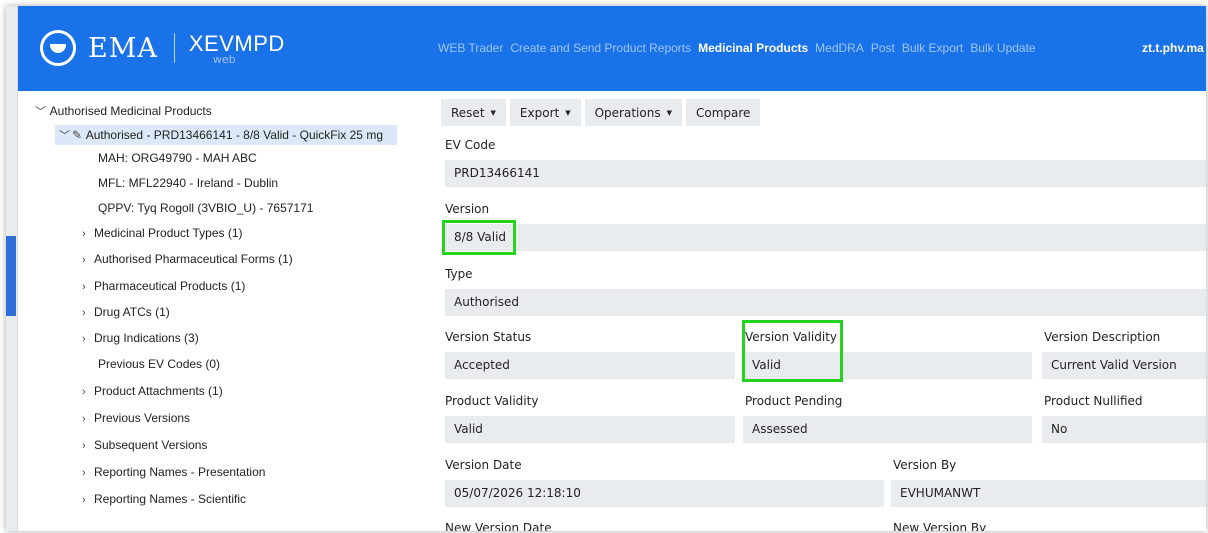  I want to click on nav-medicinal-products: Medicinal Products, so click(753, 48).